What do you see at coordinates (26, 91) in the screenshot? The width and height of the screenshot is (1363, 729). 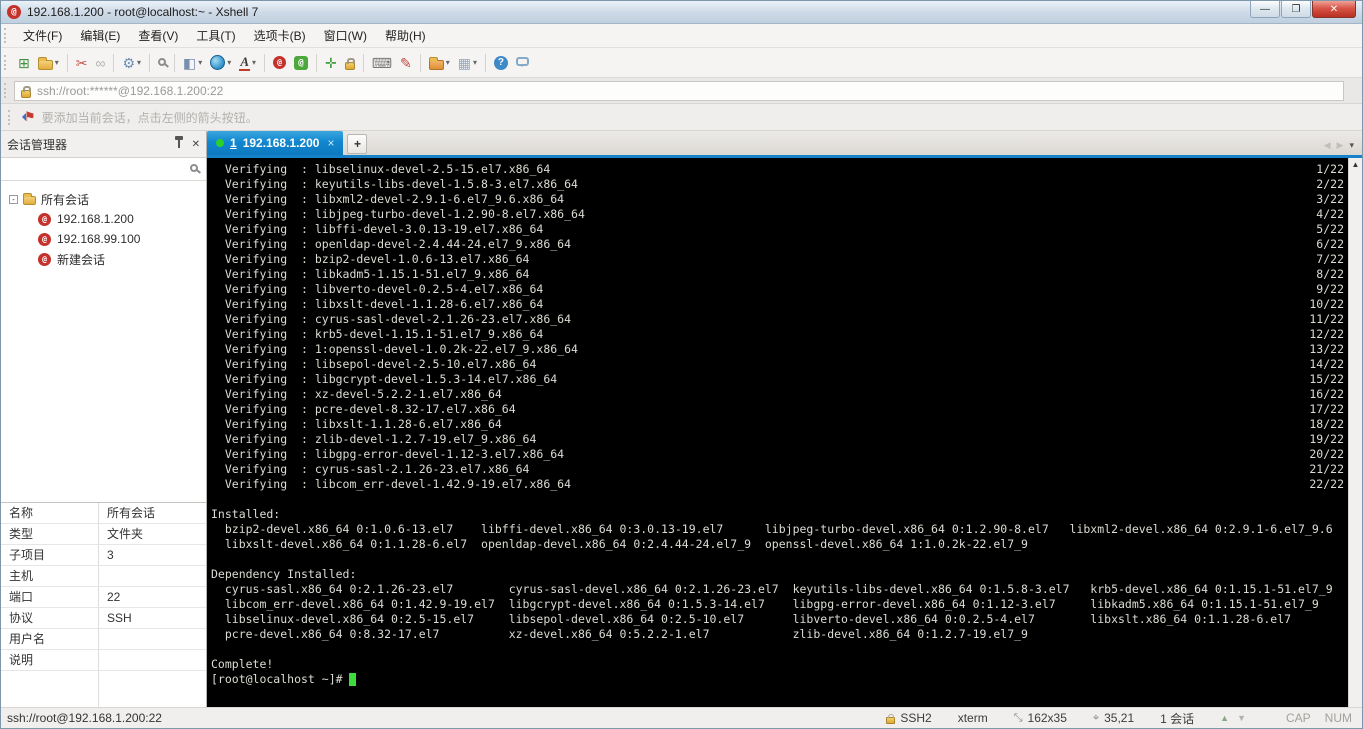 I see `lock-icon` at bounding box center [26, 91].